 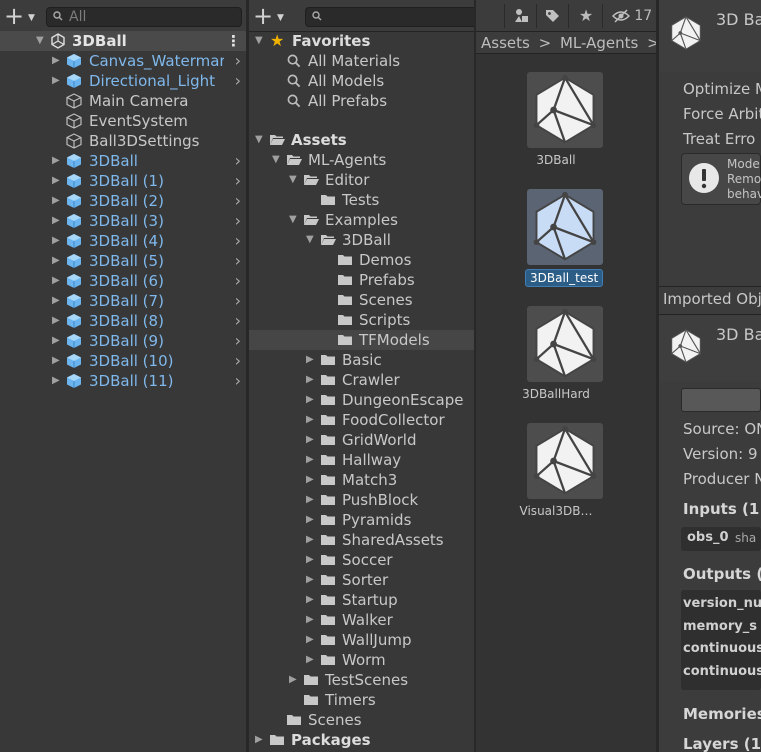 I want to click on hierarchy-item: Main Camera, so click(x=123, y=101).